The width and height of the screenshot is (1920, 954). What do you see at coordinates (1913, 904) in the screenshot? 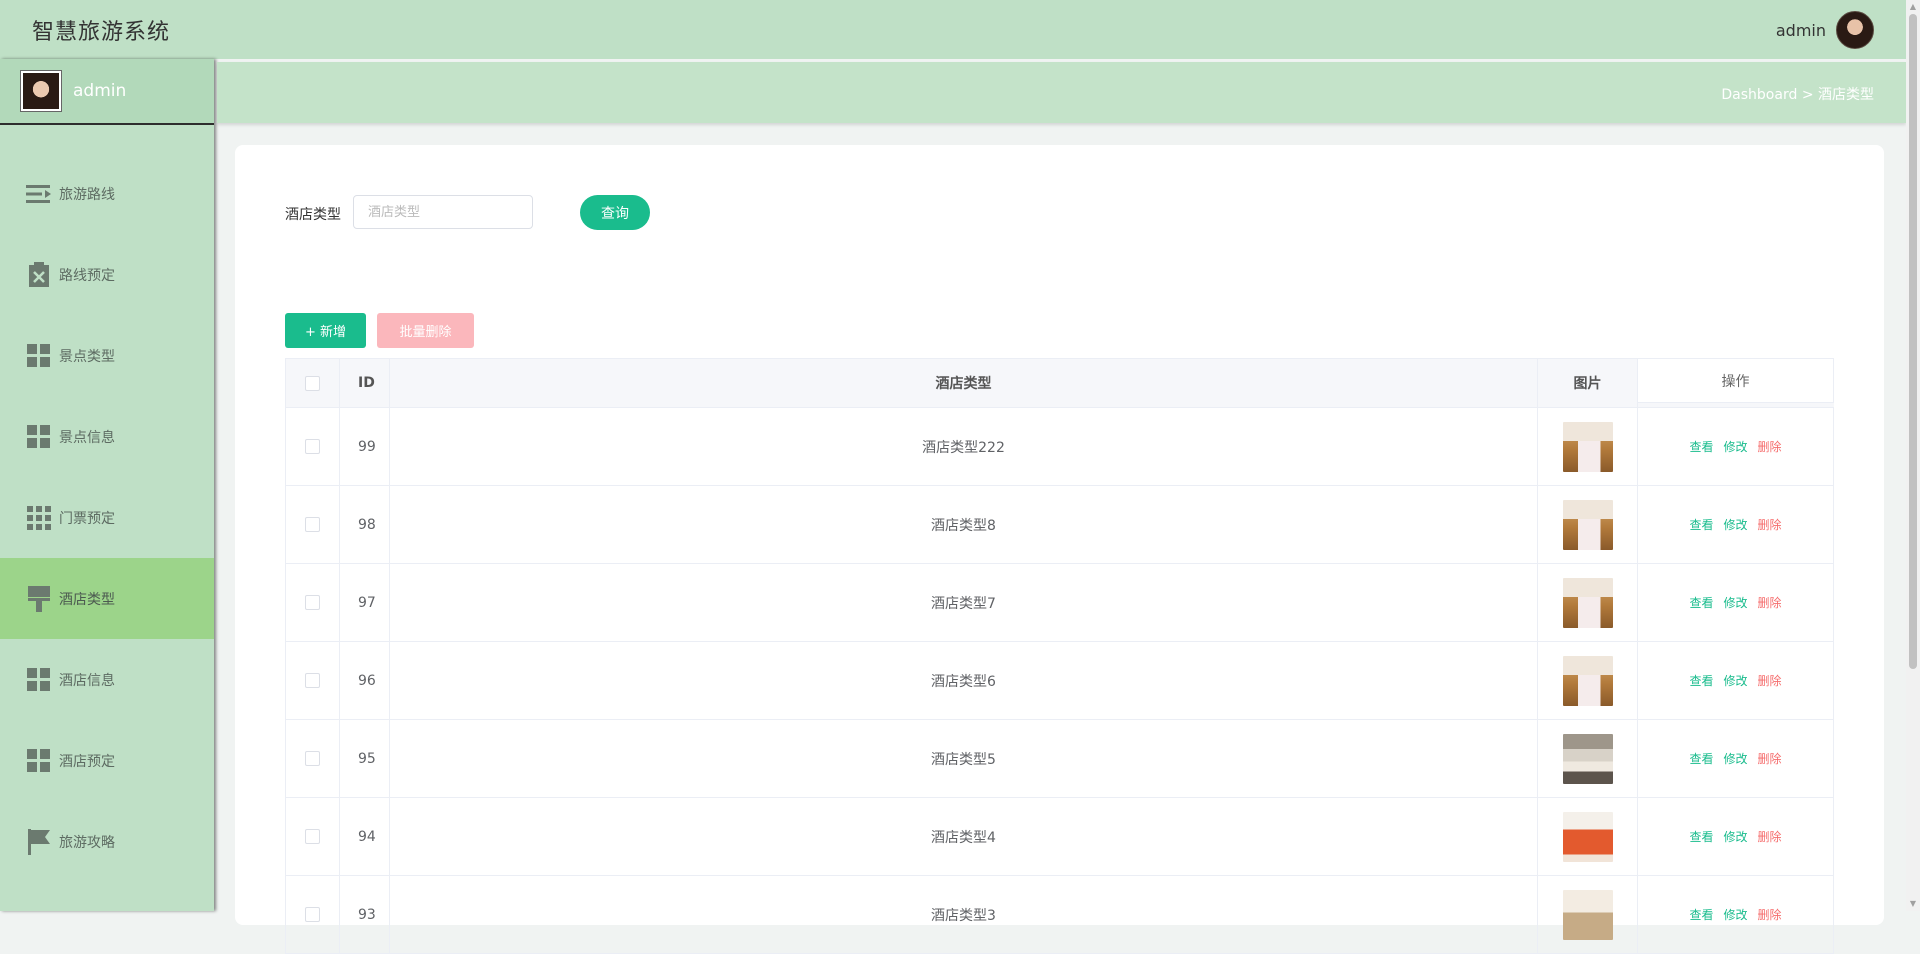
I see `scroll-down-icon: ▼` at bounding box center [1913, 904].